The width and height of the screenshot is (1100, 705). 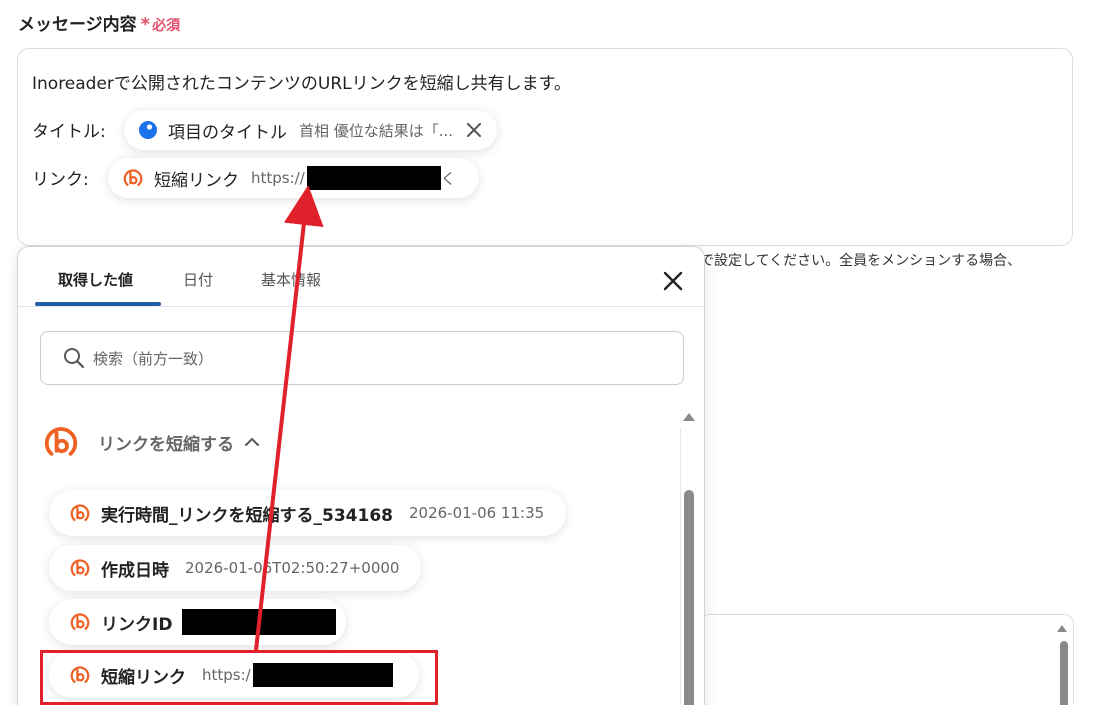 What do you see at coordinates (135, 570) in the screenshot?
I see `list-item-name: 作成日時` at bounding box center [135, 570].